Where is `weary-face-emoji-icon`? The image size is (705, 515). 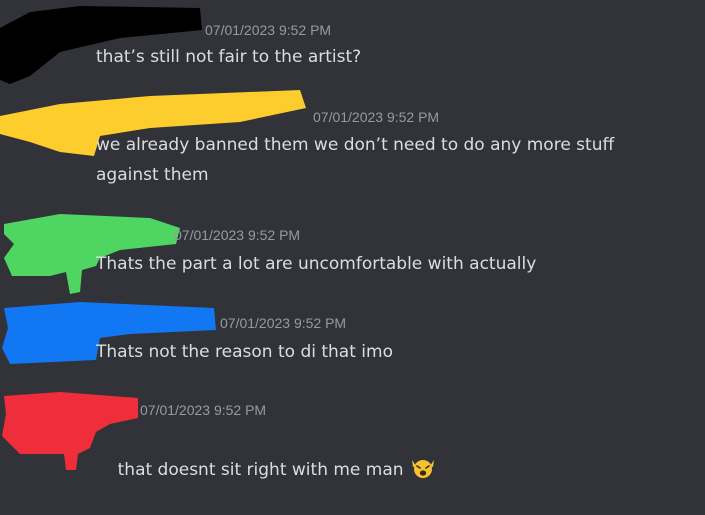 weary-face-emoji-icon is located at coordinates (423, 468).